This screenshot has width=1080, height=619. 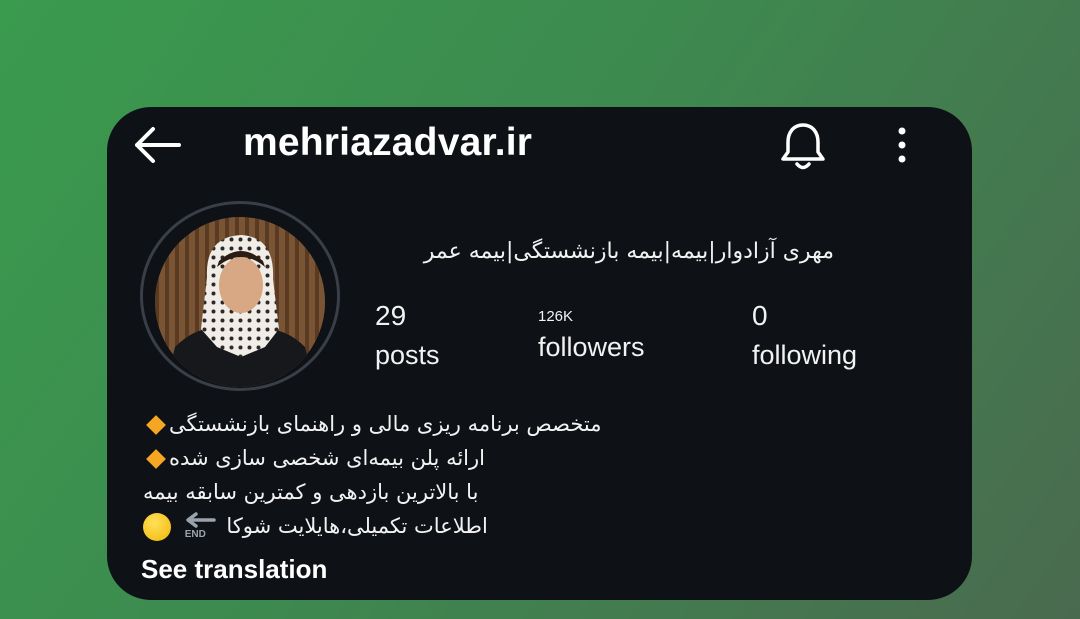 I want to click on bio-text-3: با بالاترین بازدهی و کمترین سابقه بیمه, so click(x=311, y=492).